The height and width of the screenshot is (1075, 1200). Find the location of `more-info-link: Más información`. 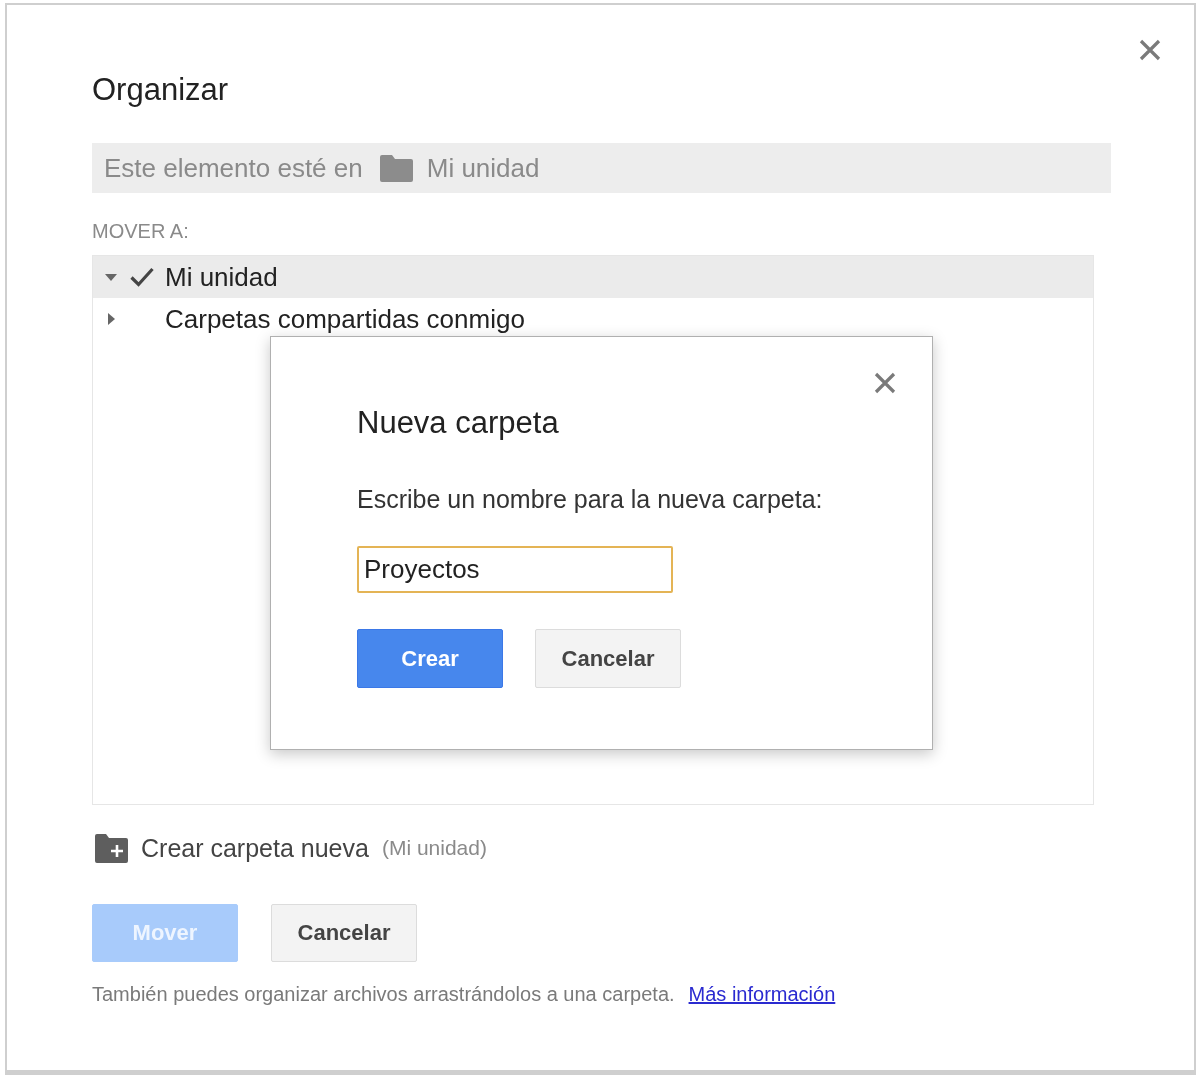

more-info-link: Más información is located at coordinates (762, 994).